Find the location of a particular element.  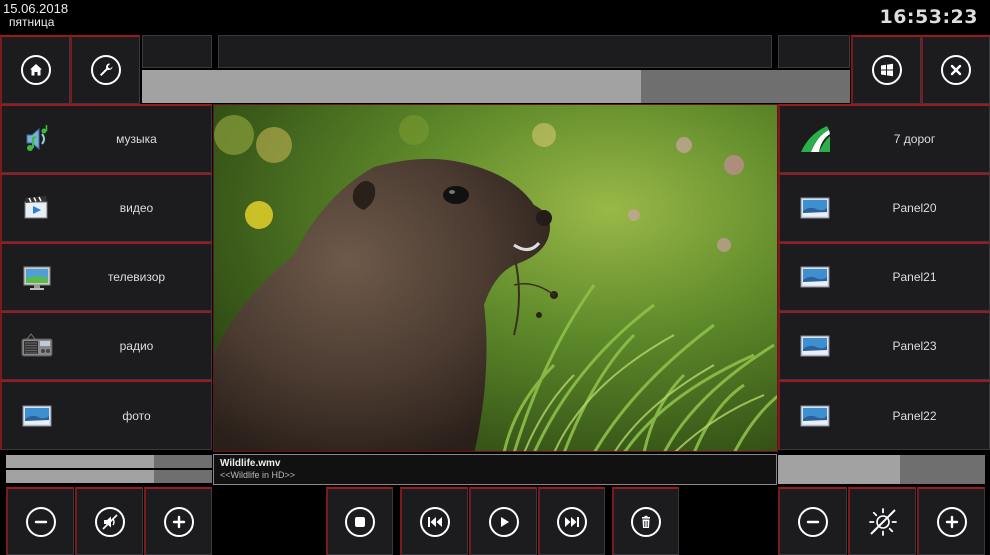

menu-label: 7 дорог is located at coordinates (914, 139).